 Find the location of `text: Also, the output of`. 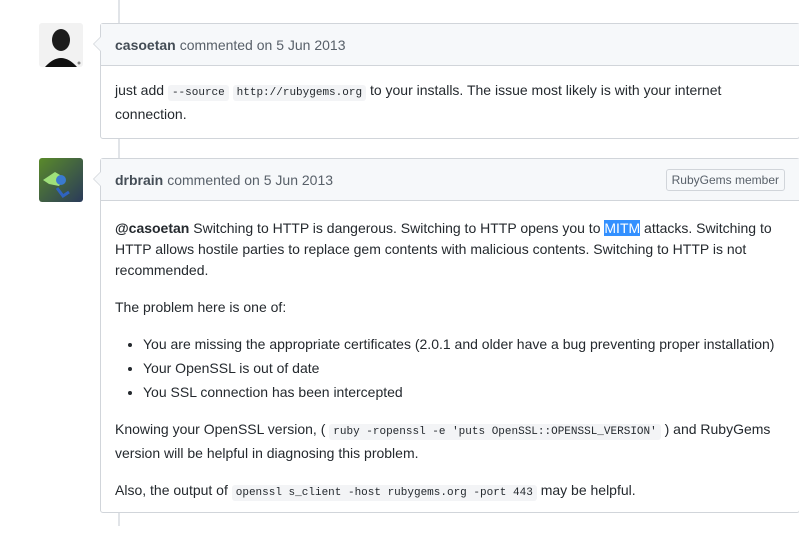

text: Also, the output of is located at coordinates (173, 490).